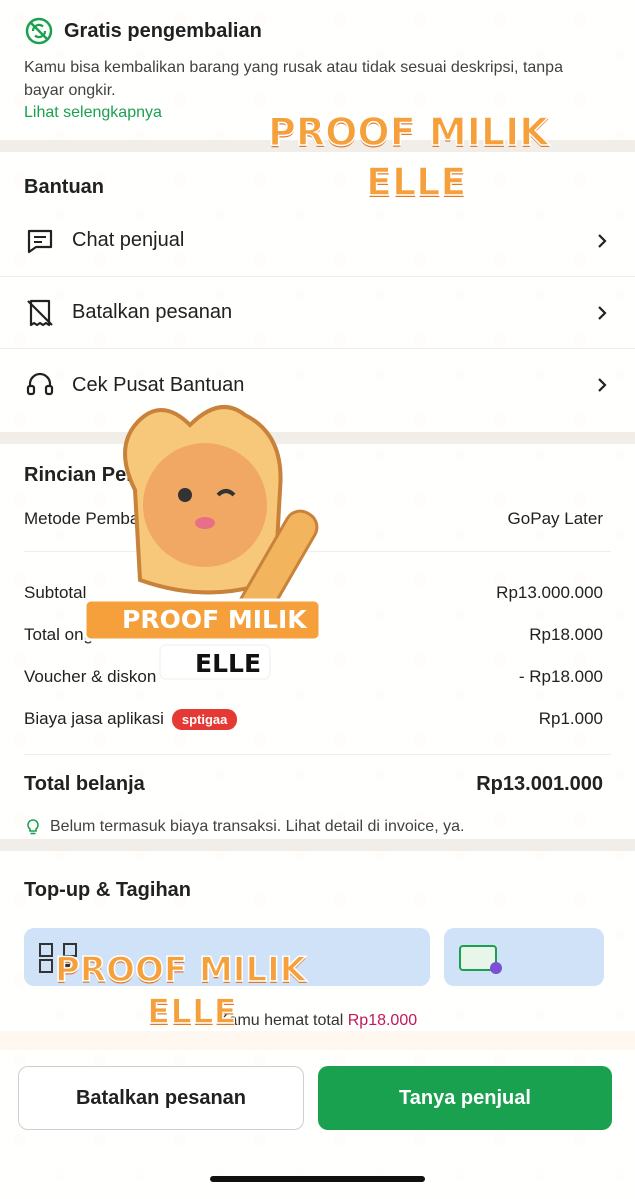 This screenshot has width=635, height=1199. Describe the element at coordinates (202, 542) in the screenshot. I see `cat-bread-icon` at that location.